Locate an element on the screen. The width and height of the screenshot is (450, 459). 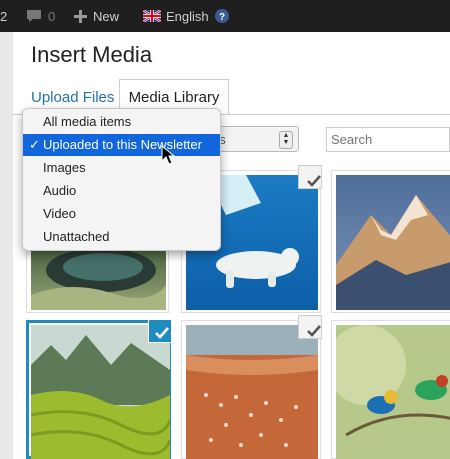
media-thumb-birds is located at coordinates (390, 389).